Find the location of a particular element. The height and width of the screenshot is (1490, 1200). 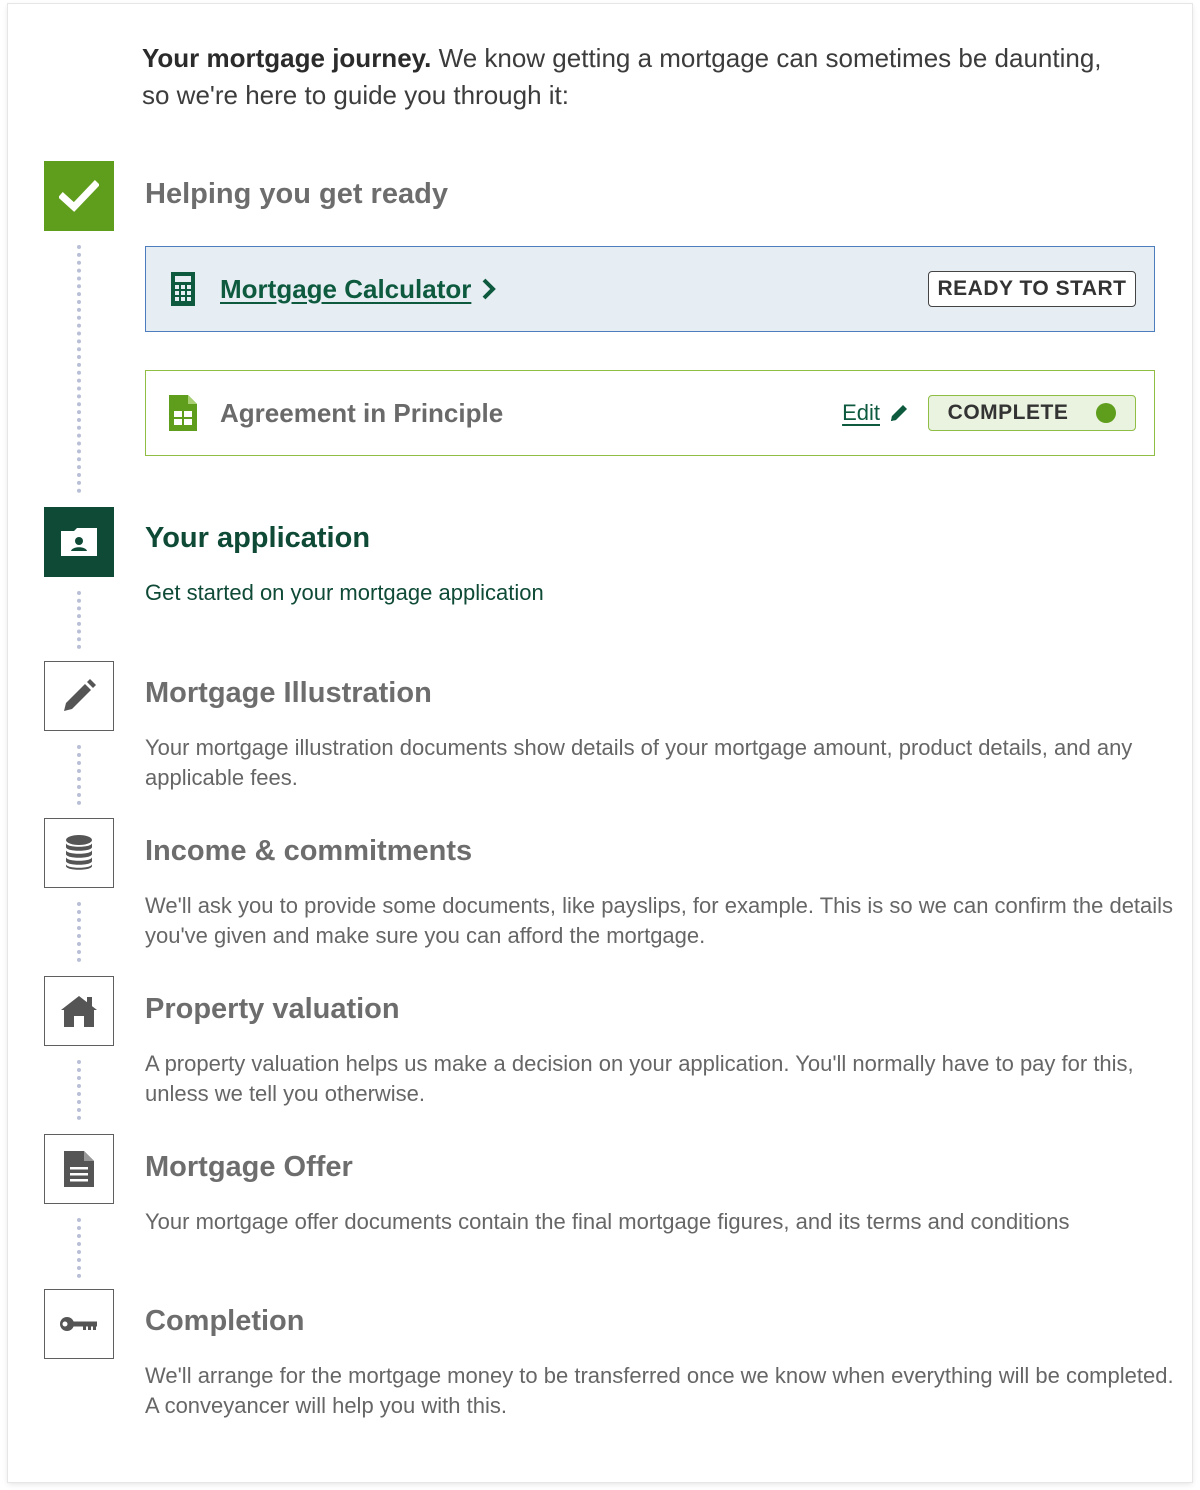

edit-aip-link: Edit is located at coordinates (876, 413).